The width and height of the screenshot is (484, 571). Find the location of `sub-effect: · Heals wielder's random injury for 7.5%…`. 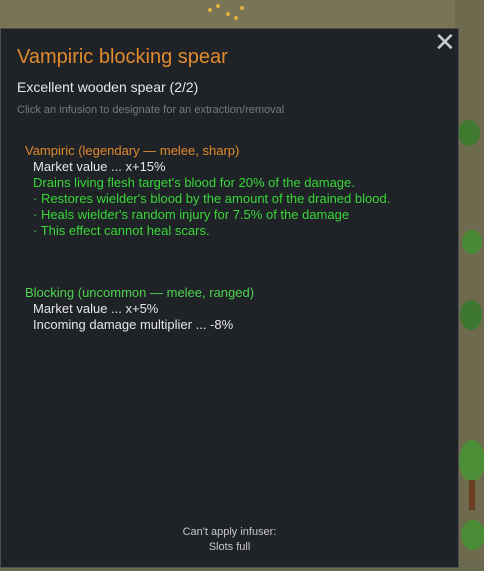

sub-effect: · Heals wielder's random injury for 7.5%… is located at coordinates (191, 214).